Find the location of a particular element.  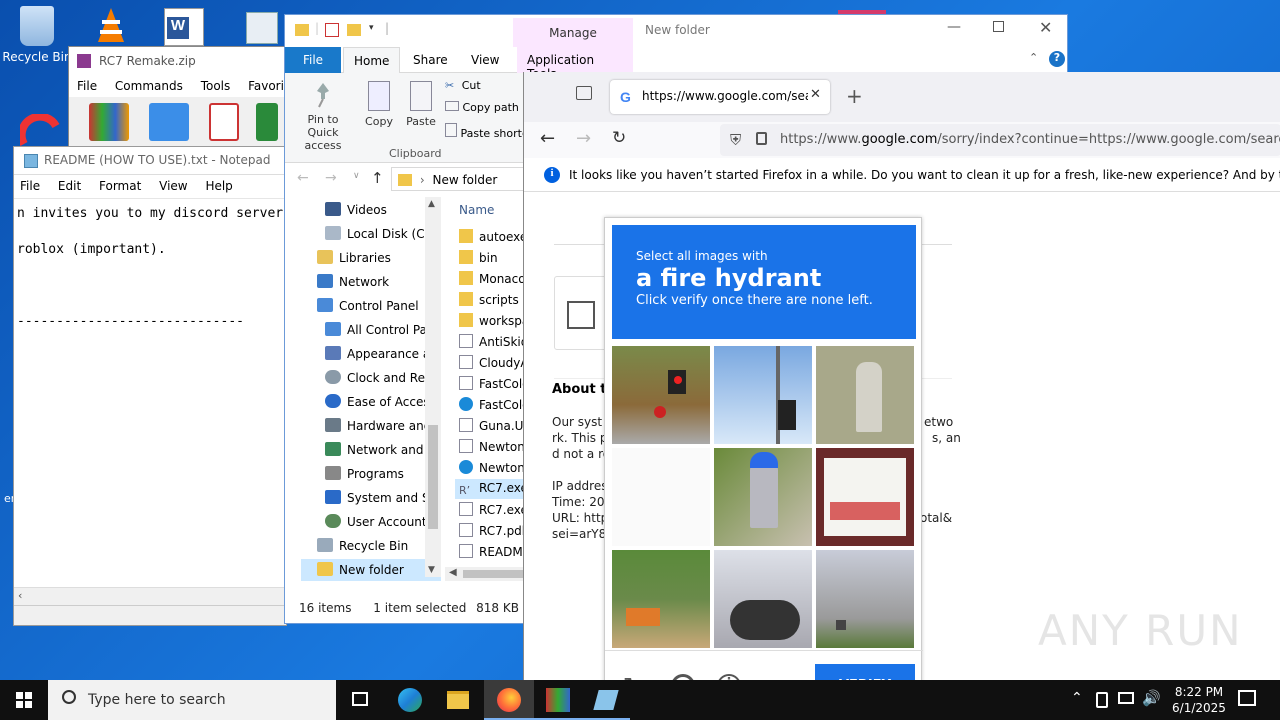

nav-item-ease-of-access: Ease of Access is located at coordinates (380, 402).